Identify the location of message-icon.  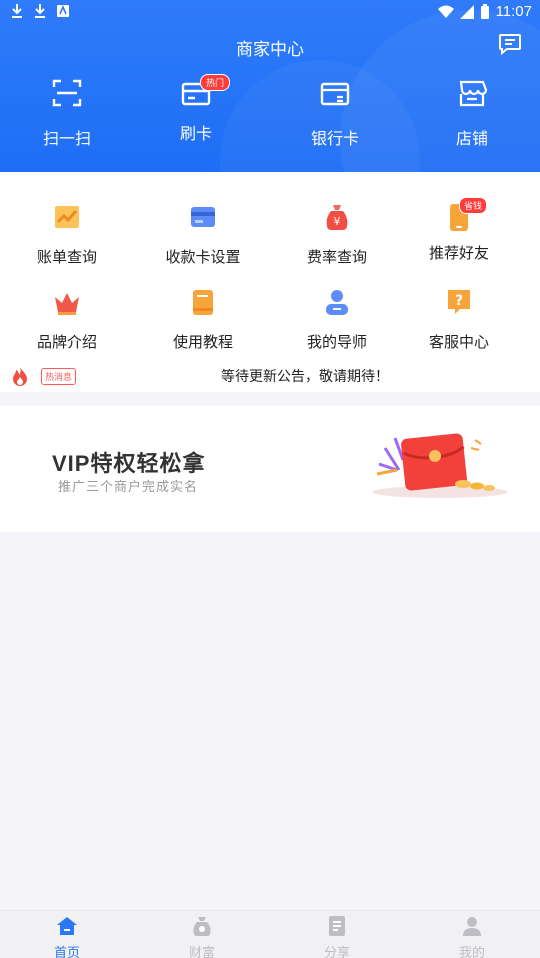
(510, 44).